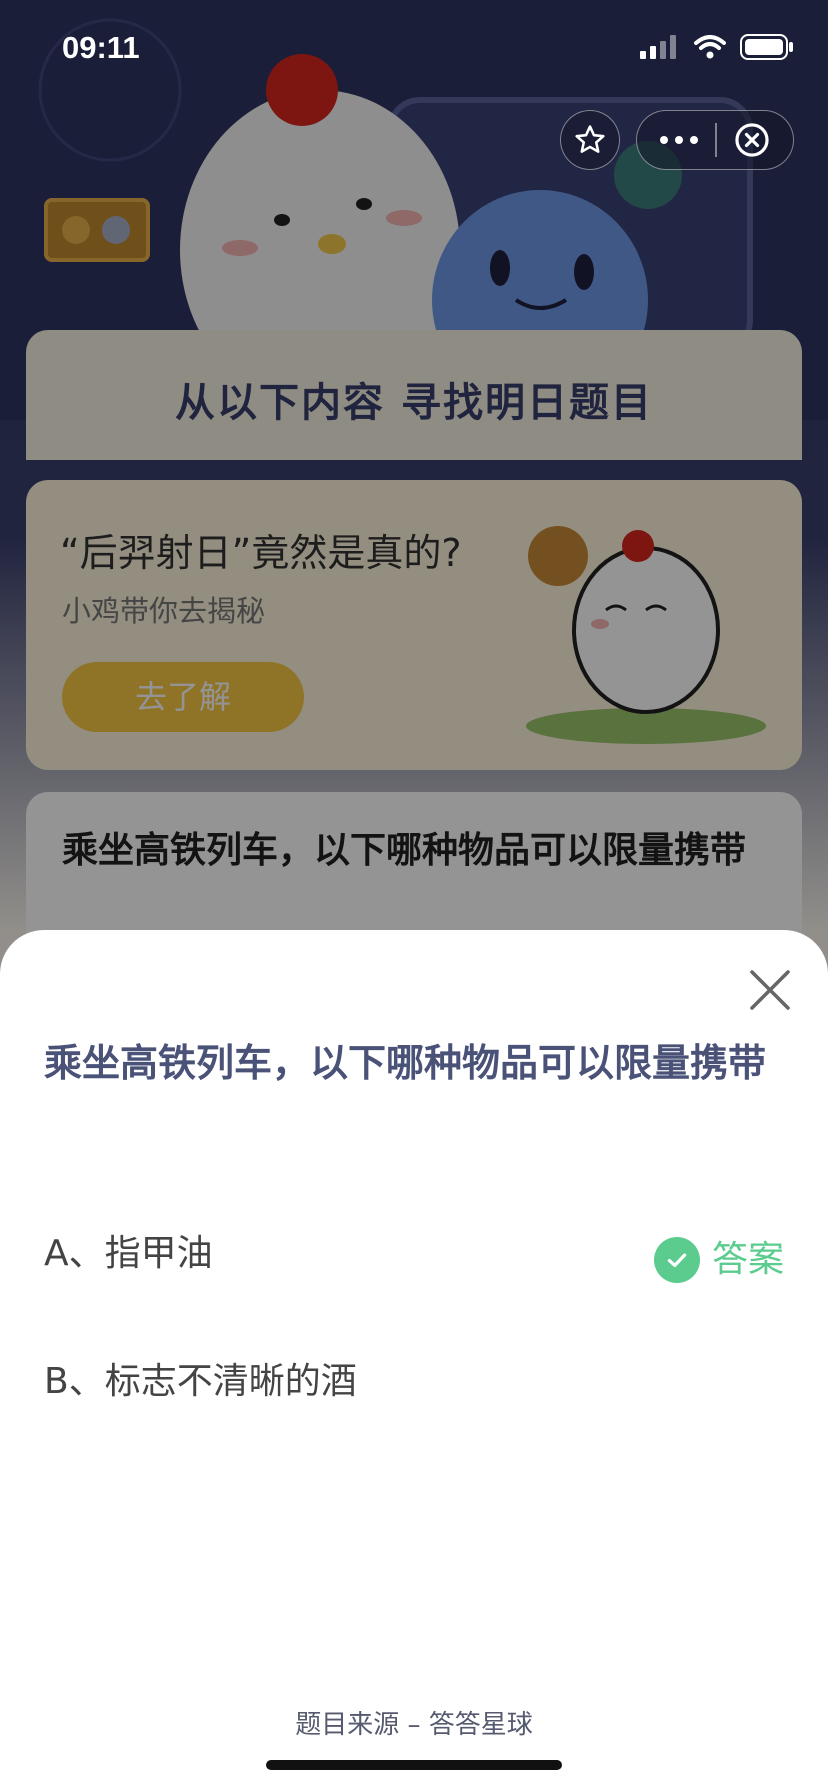 This screenshot has height=1792, width=828. I want to click on status-icons, so click(717, 47).